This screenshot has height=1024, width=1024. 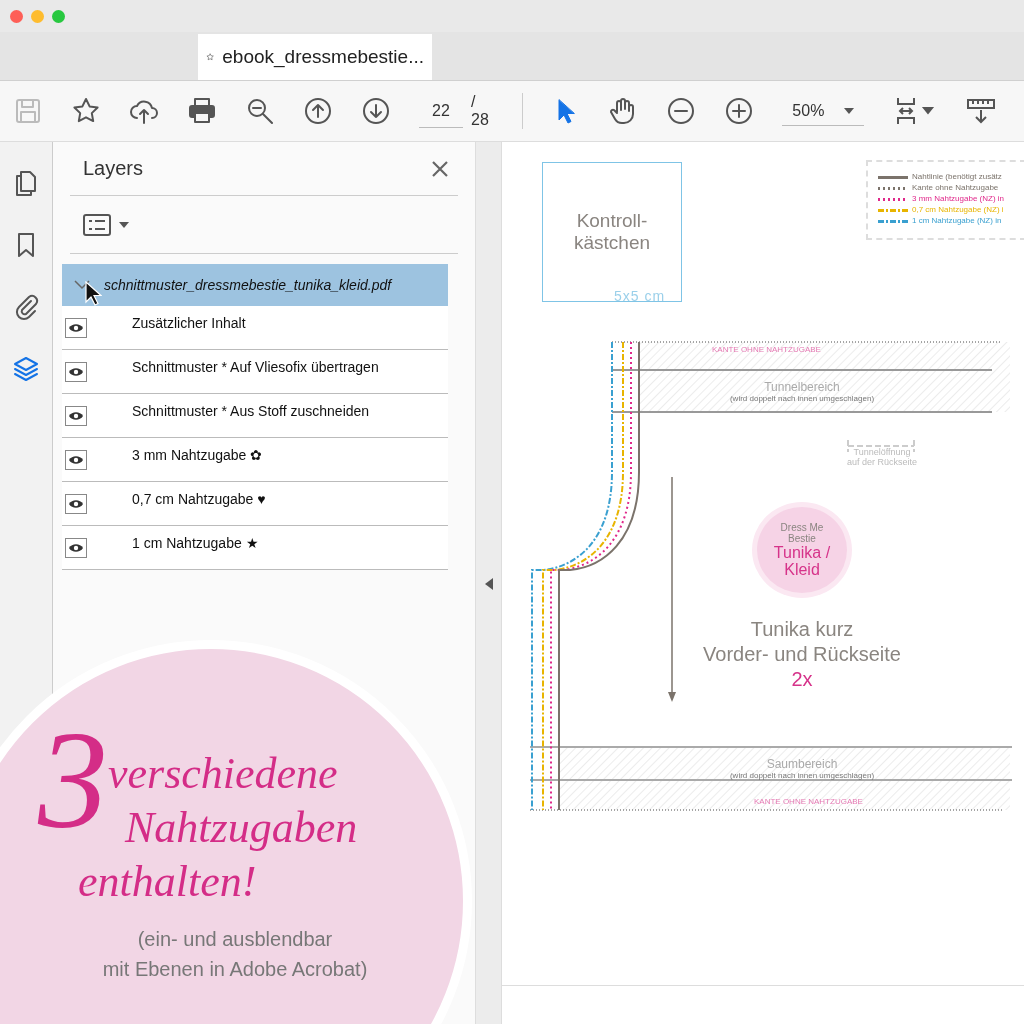 What do you see at coordinates (441, 111) in the screenshot?
I see `page-number-field: 22` at bounding box center [441, 111].